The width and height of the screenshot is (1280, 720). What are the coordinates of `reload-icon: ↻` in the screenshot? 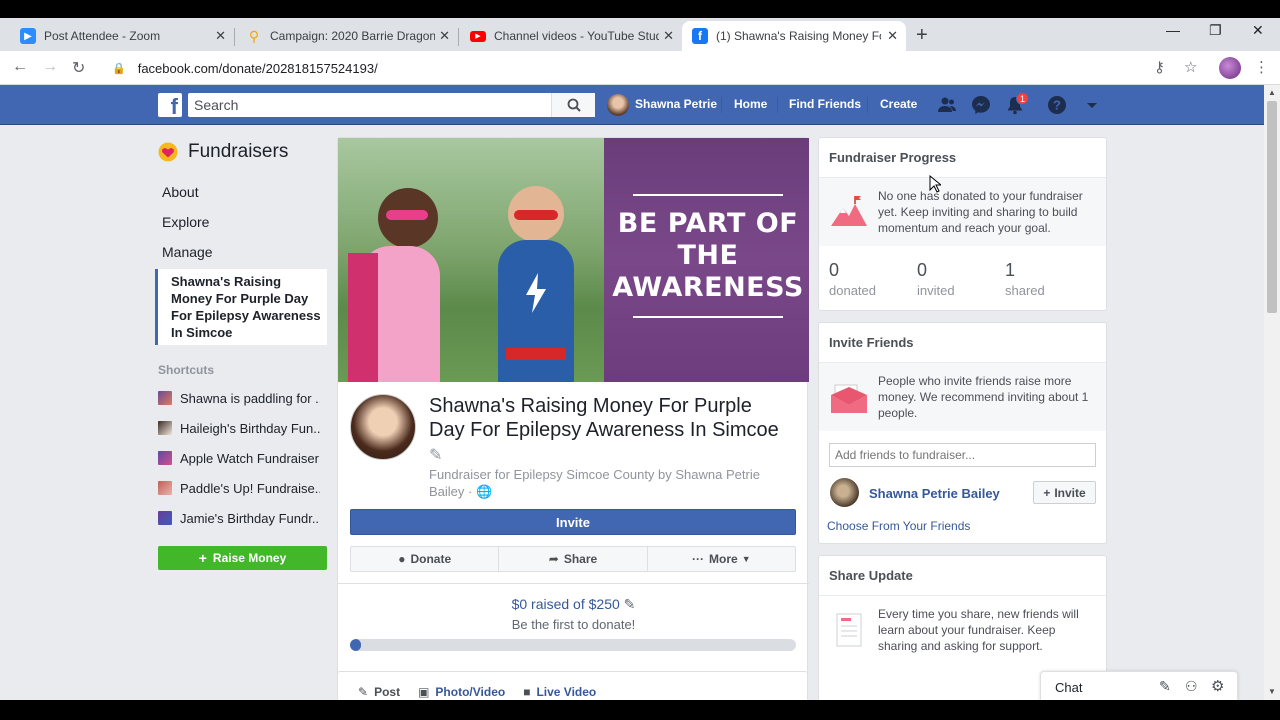 It's located at (78, 68).